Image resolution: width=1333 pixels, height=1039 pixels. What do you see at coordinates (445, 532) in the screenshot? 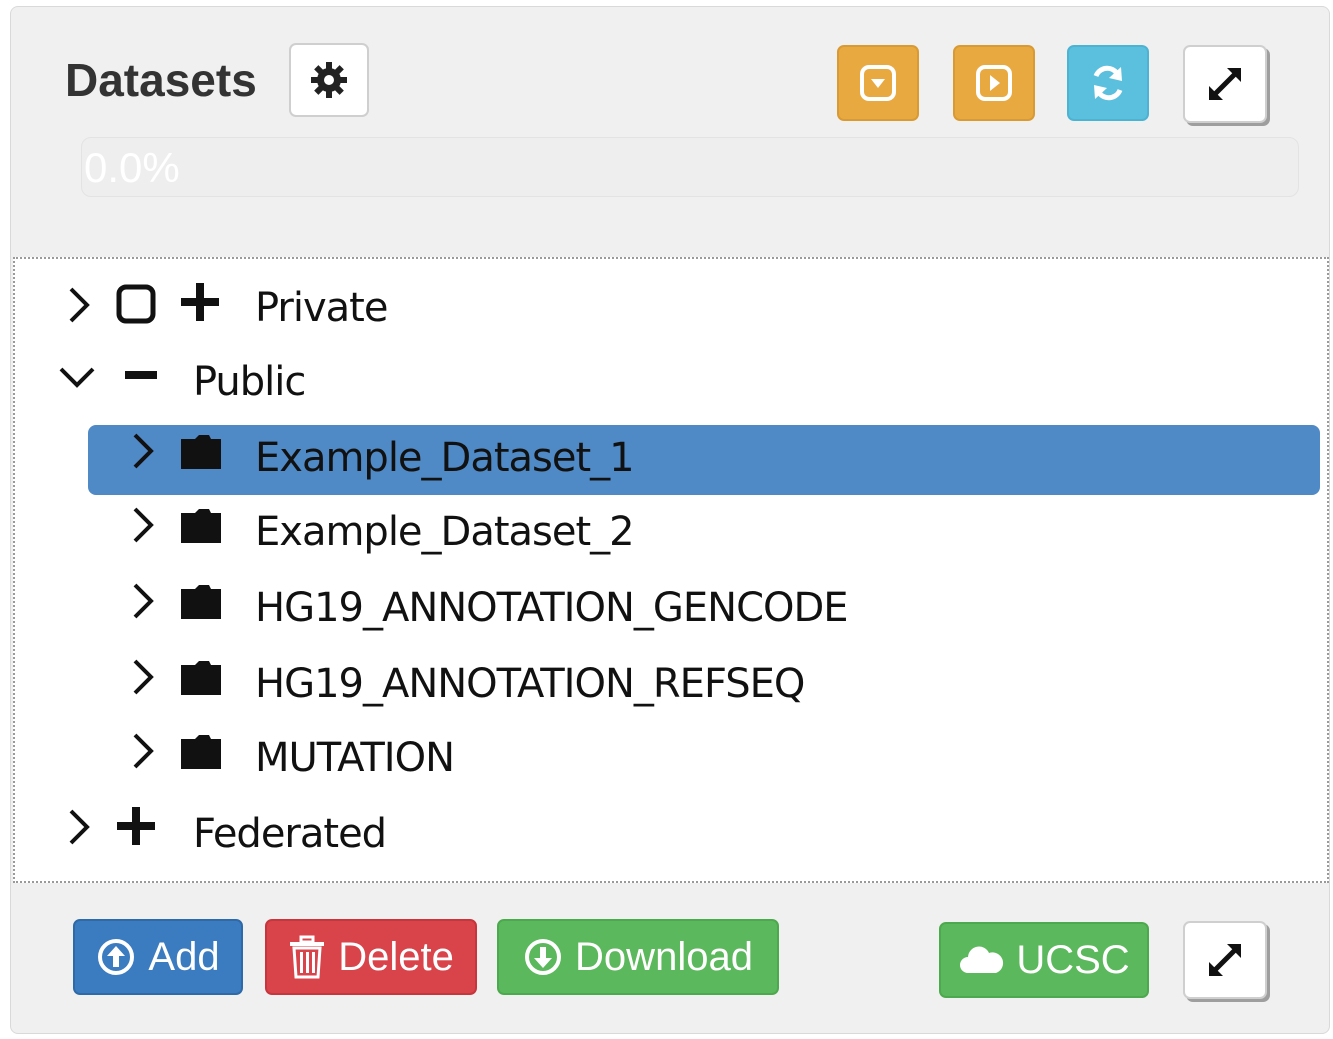
I see `tree-node-label: Example_Dataset_2` at bounding box center [445, 532].